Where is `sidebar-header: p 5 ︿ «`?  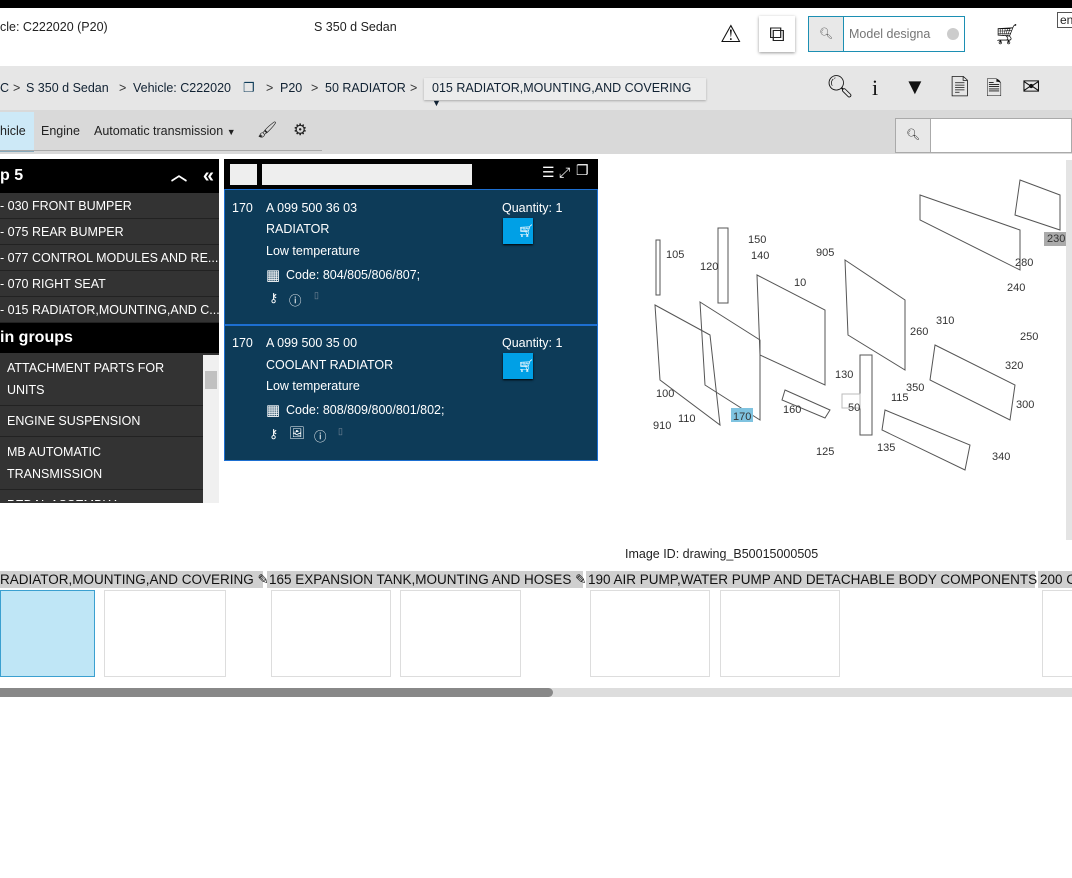
sidebar-header: p 5 ︿ « is located at coordinates (109, 176).